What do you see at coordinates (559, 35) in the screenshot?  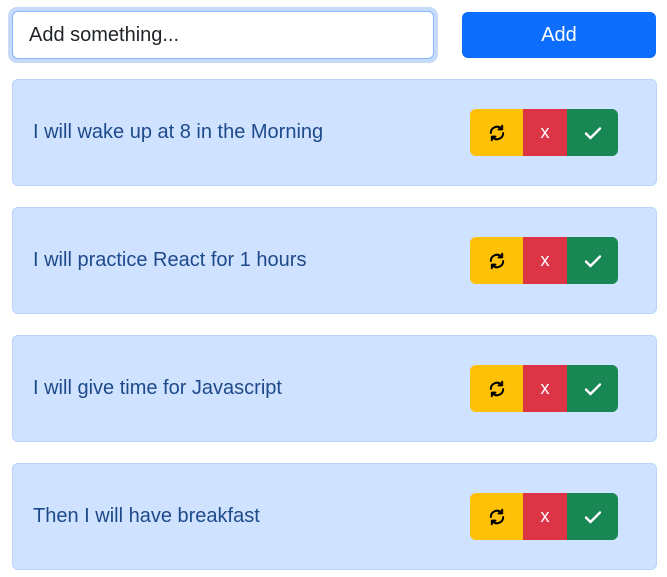 I see `add-button: Add` at bounding box center [559, 35].